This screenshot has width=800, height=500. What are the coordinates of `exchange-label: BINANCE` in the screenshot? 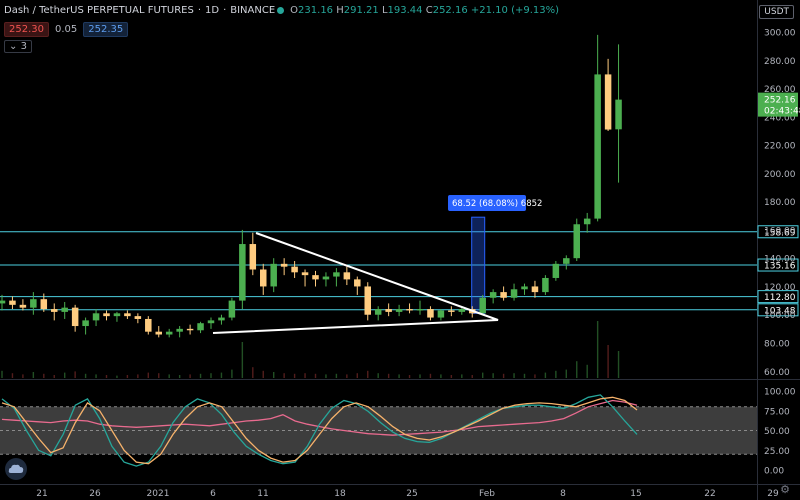 It's located at (253, 10).